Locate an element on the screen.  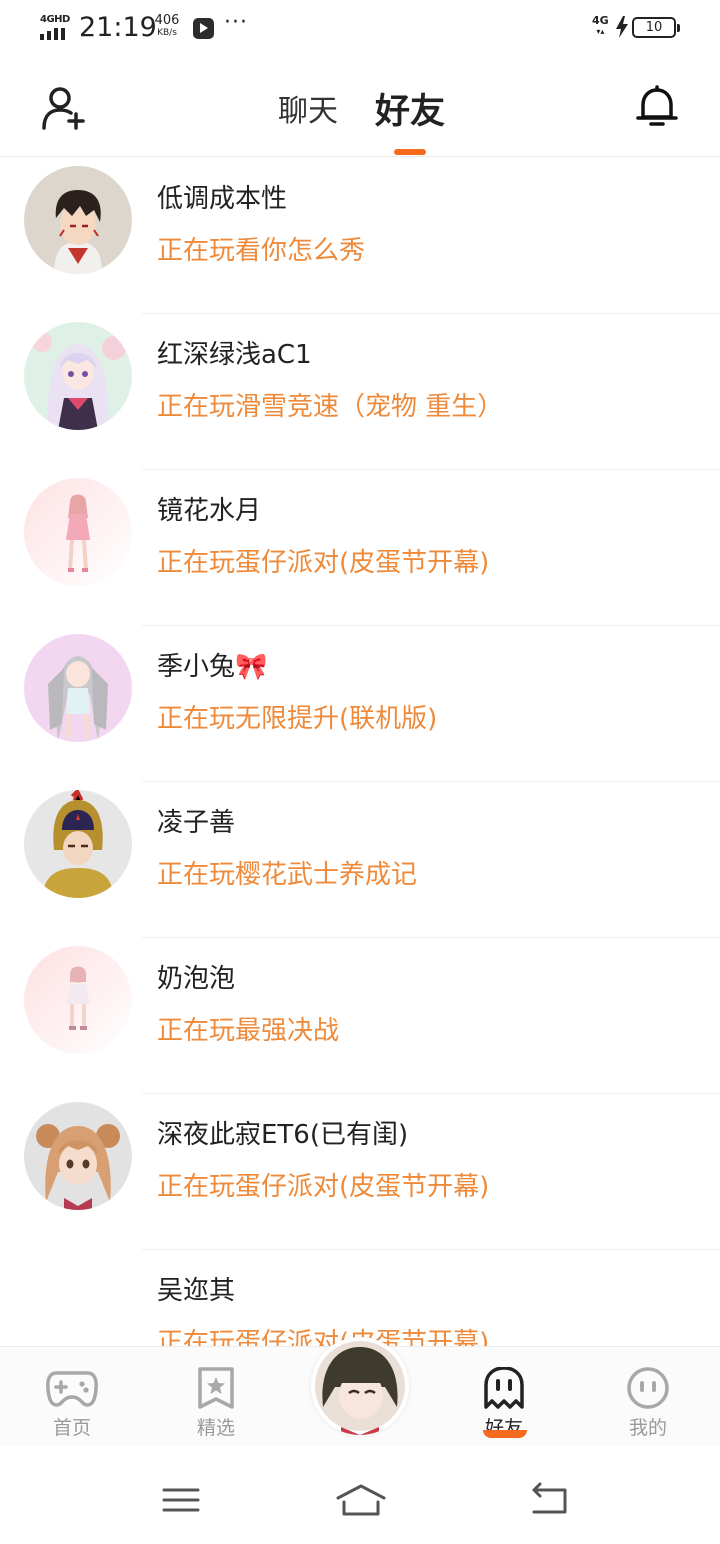
friend-status: 正在玩滑雪竞速（宠物 重生） is located at coordinates (330, 407).